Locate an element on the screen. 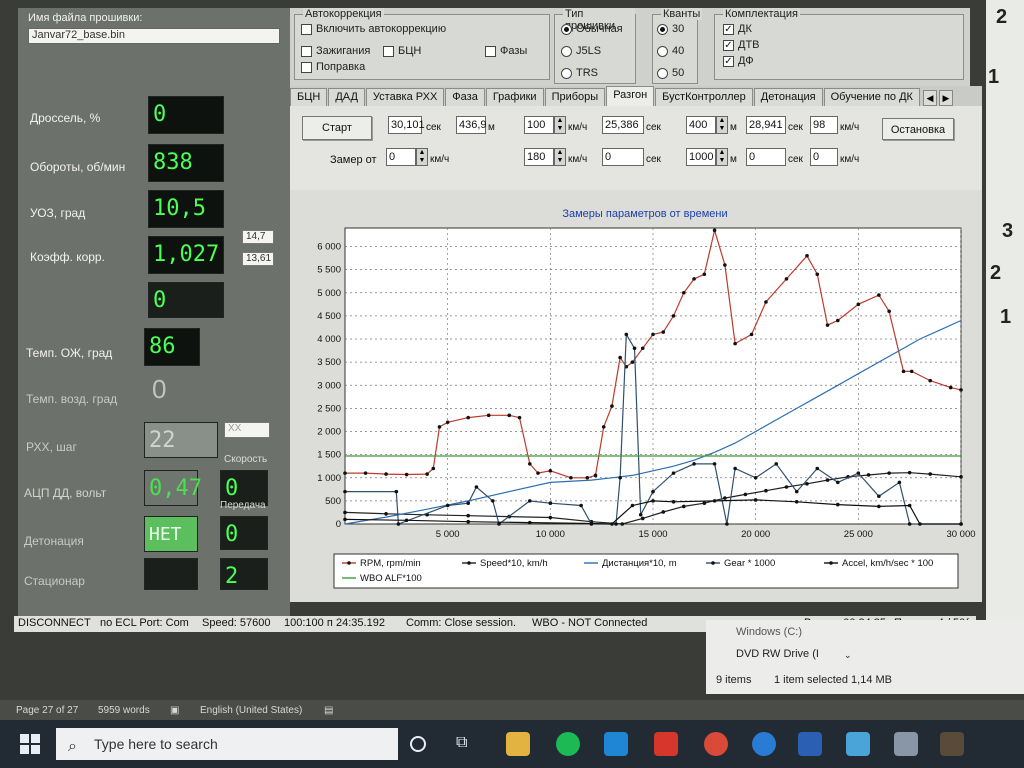 This screenshot has height=768, width=1024. spin-measure-from: ▲ ▼ is located at coordinates (422, 157).